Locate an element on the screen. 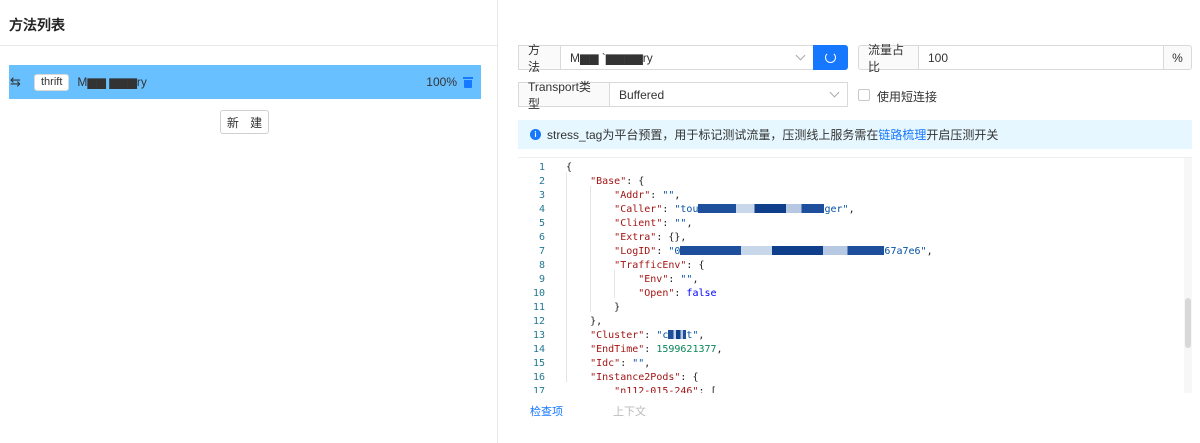 The image size is (1200, 443). line-number: 6 is located at coordinates (541, 237).